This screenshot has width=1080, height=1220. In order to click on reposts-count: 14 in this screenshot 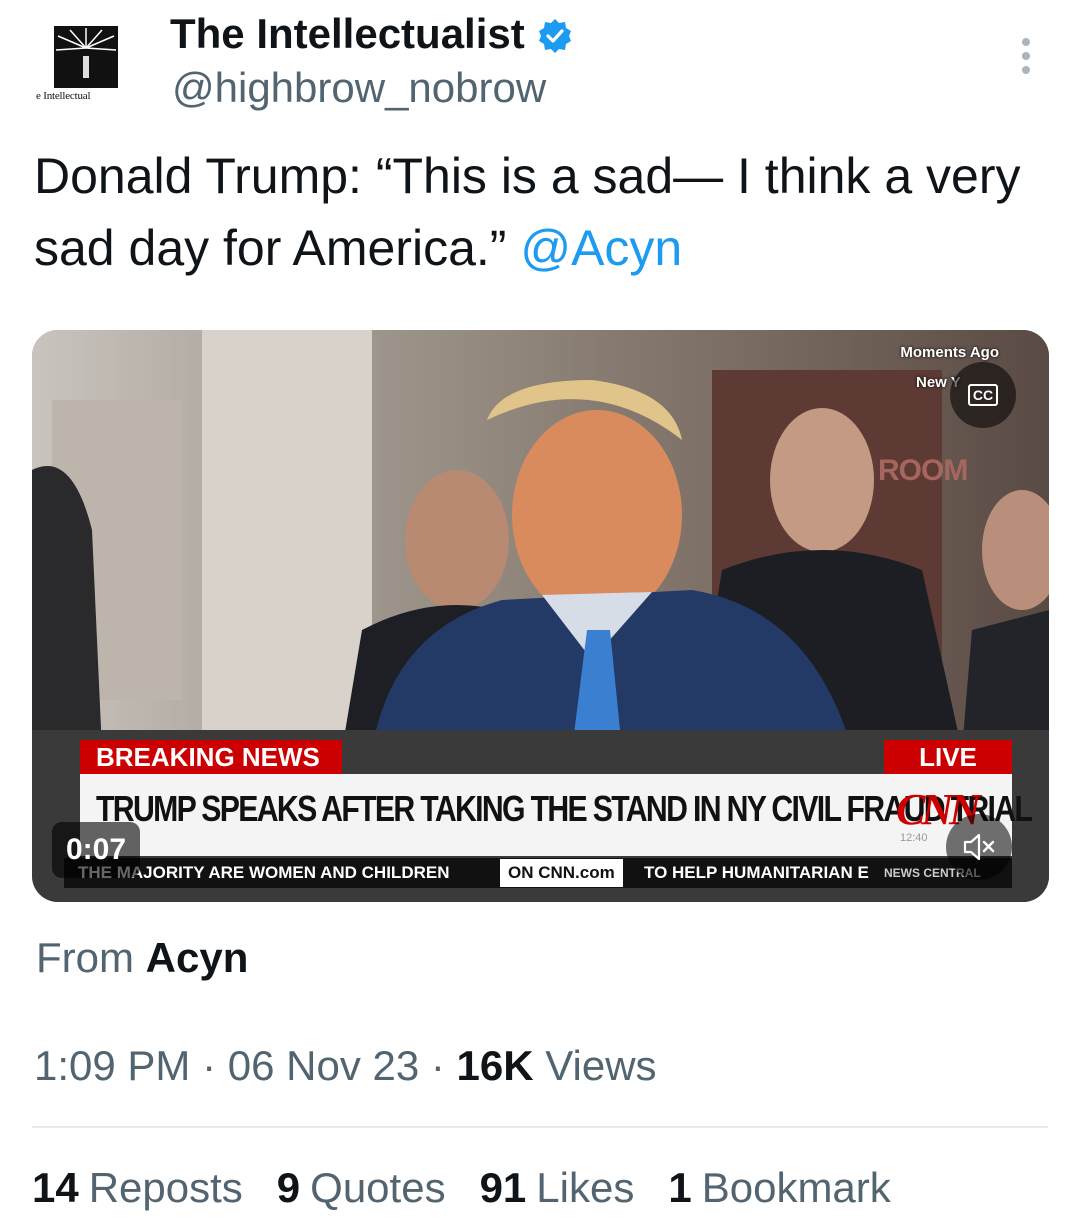, I will do `click(55, 1187)`.